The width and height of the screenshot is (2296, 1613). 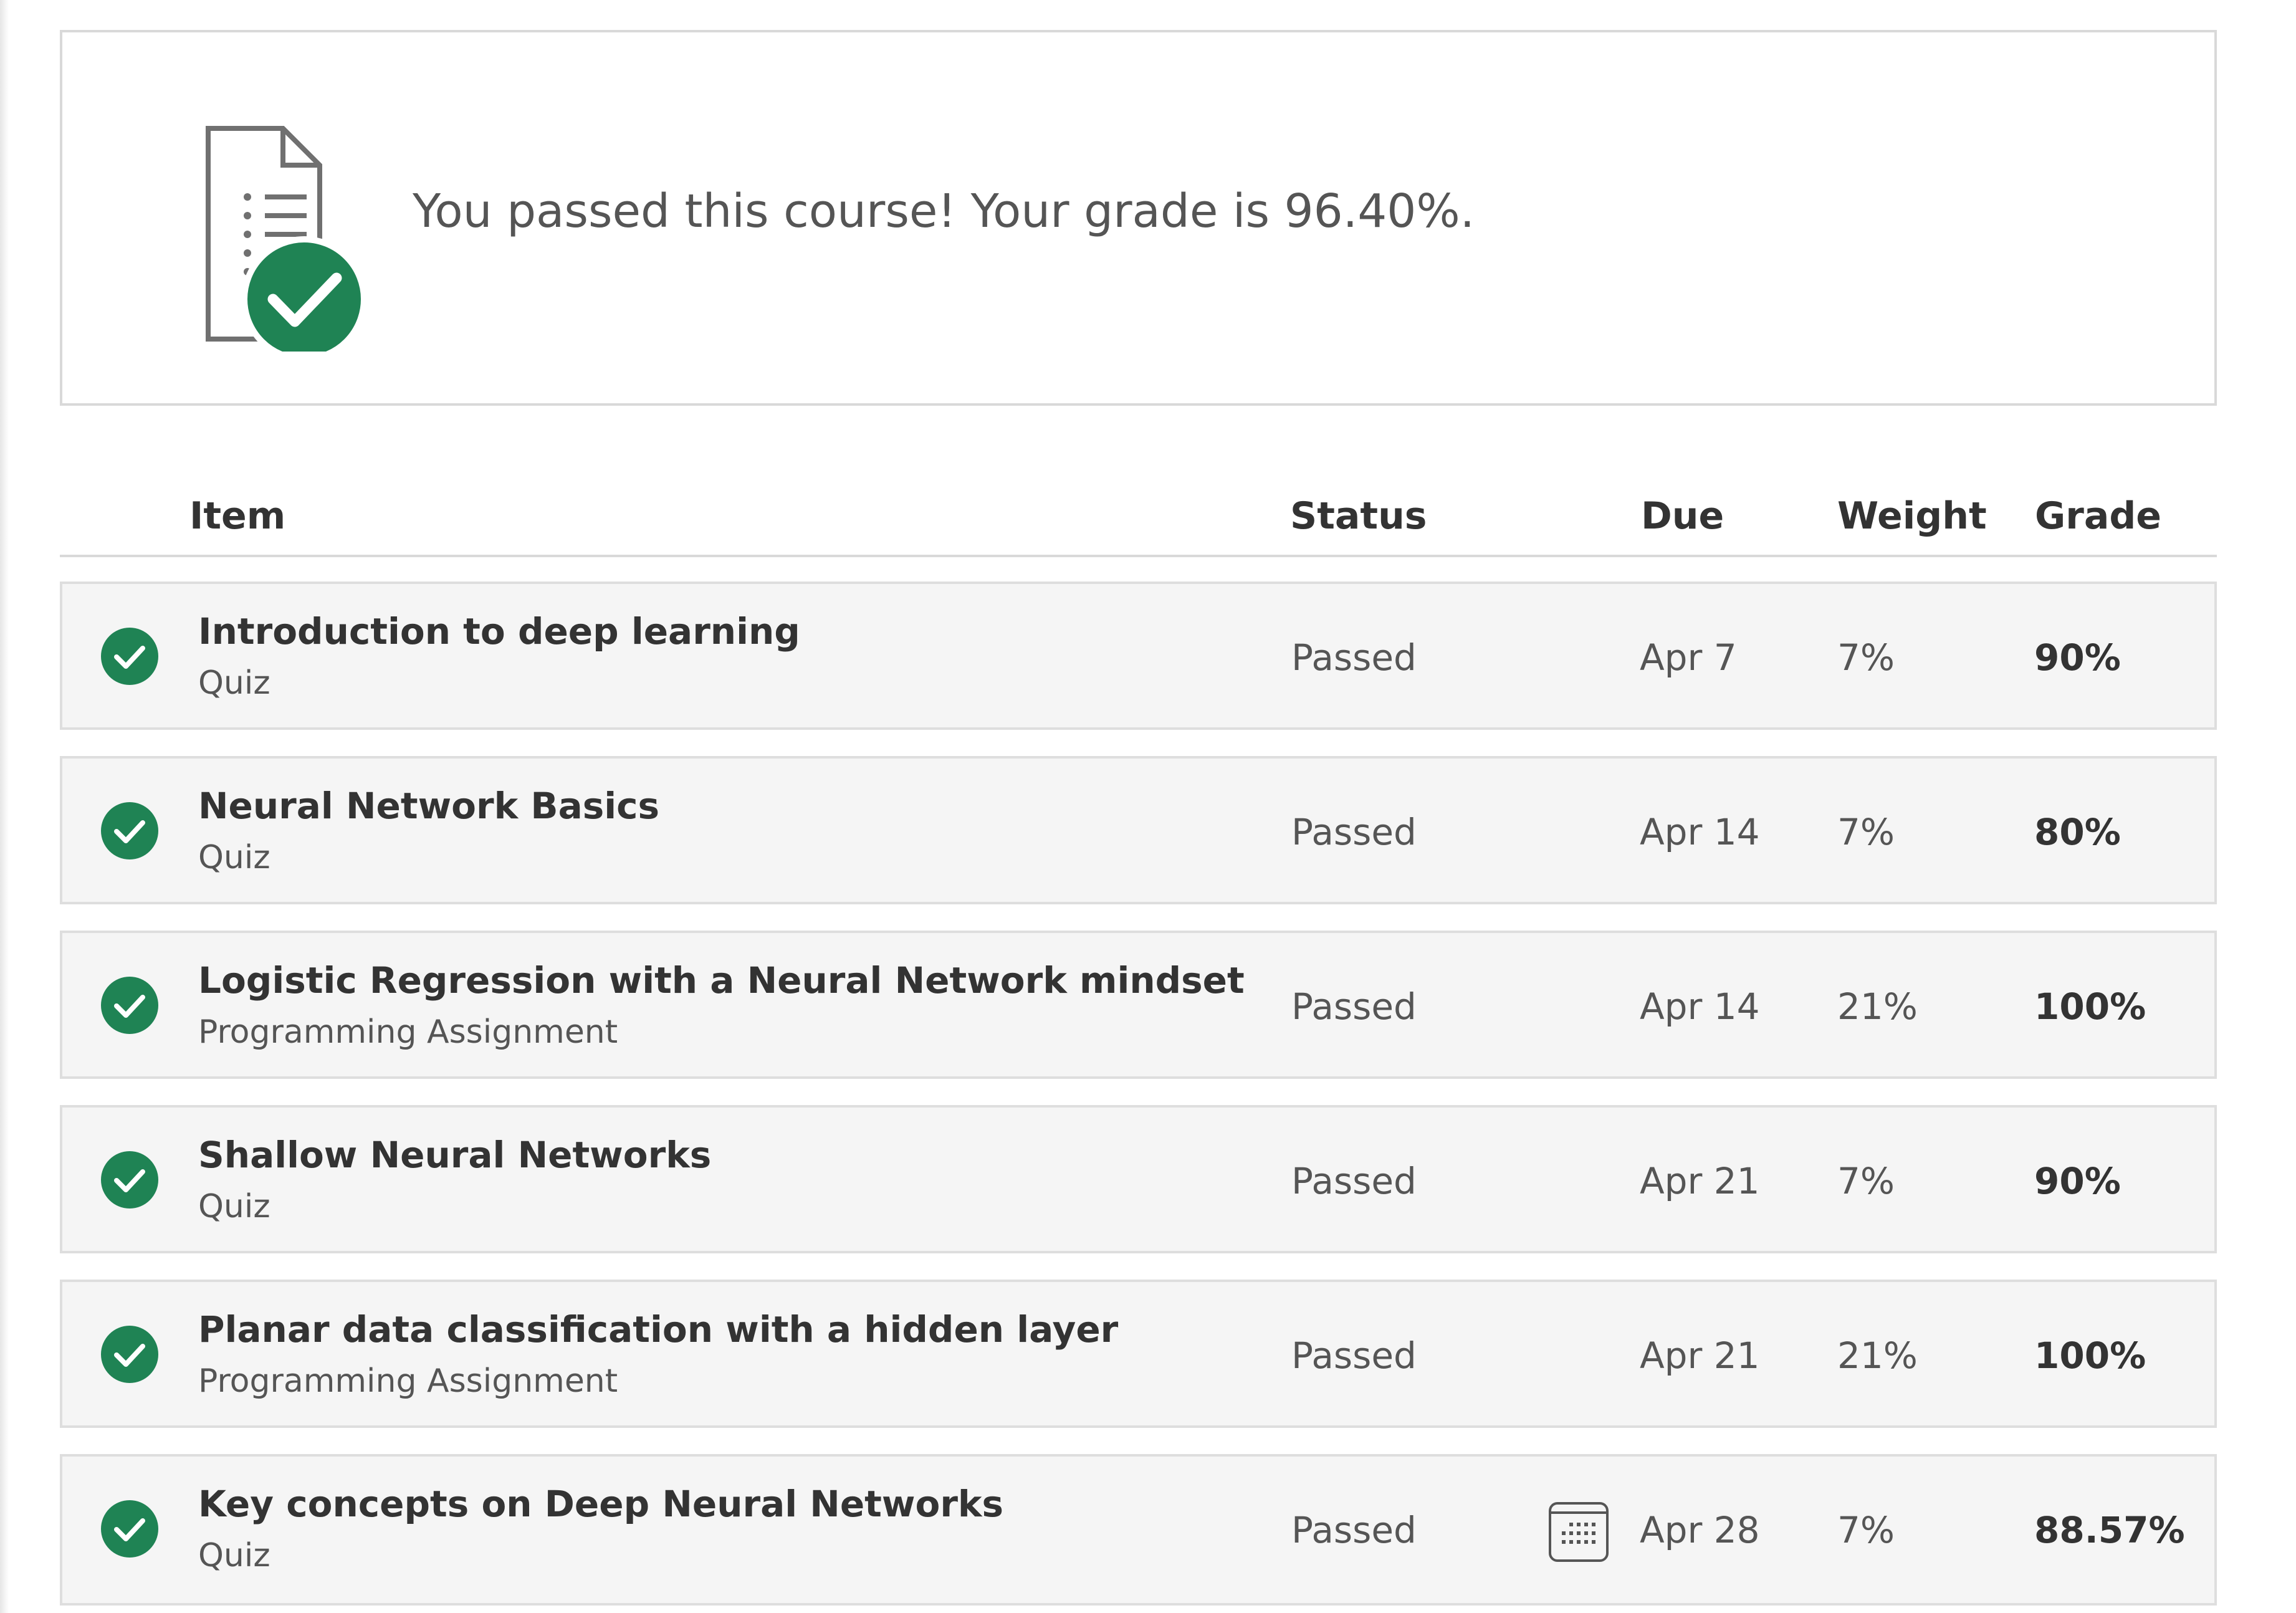 I want to click on item-grade: 88.57%, so click(x=2110, y=1530).